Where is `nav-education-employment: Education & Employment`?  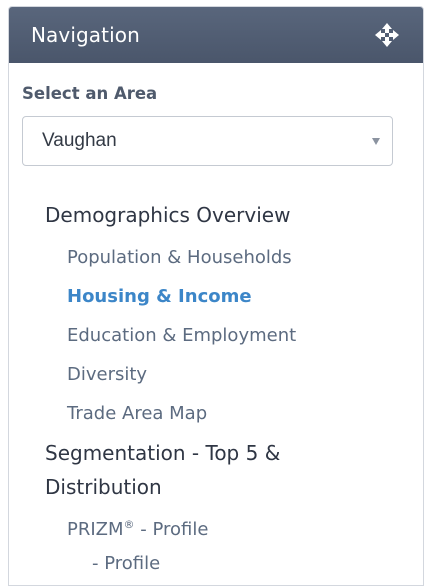 nav-education-employment: Education & Employment is located at coordinates (181, 335).